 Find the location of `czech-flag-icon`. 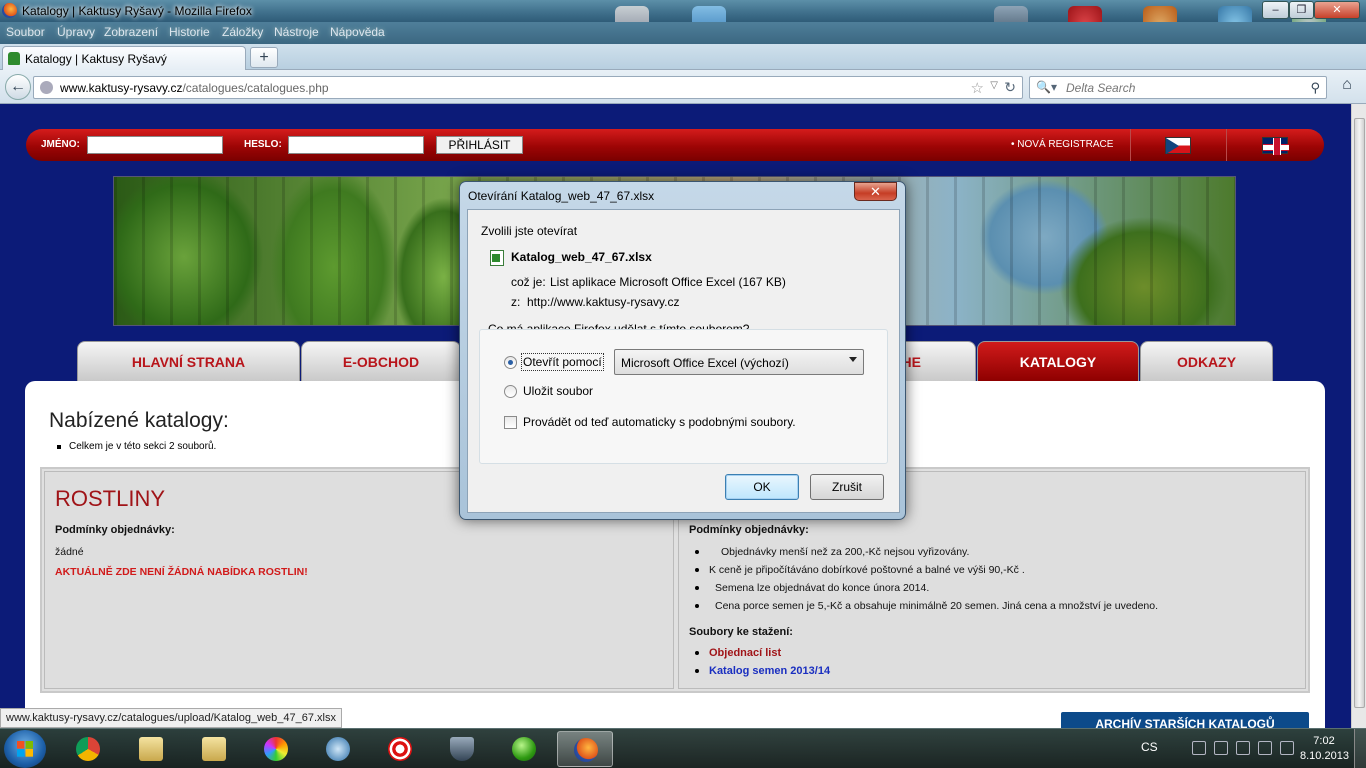

czech-flag-icon is located at coordinates (1178, 145).